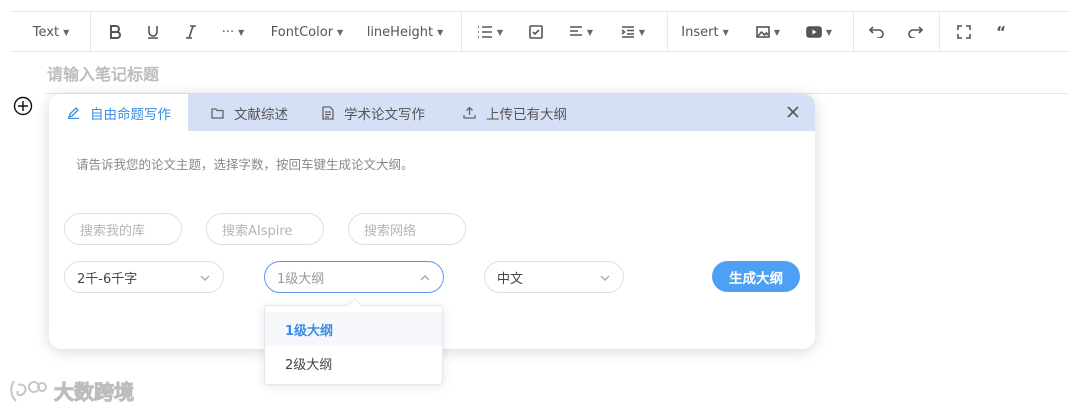 Image resolution: width=1069 pixels, height=412 pixels. I want to click on text-style-label: Text, so click(46, 32).